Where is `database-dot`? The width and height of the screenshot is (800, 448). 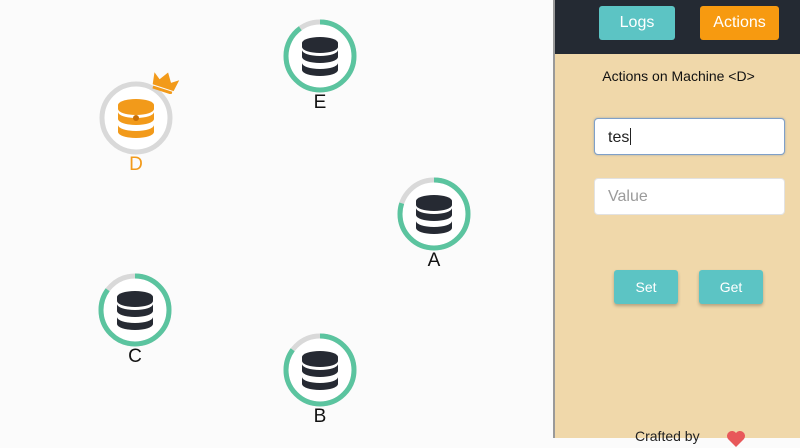 database-dot is located at coordinates (136, 118).